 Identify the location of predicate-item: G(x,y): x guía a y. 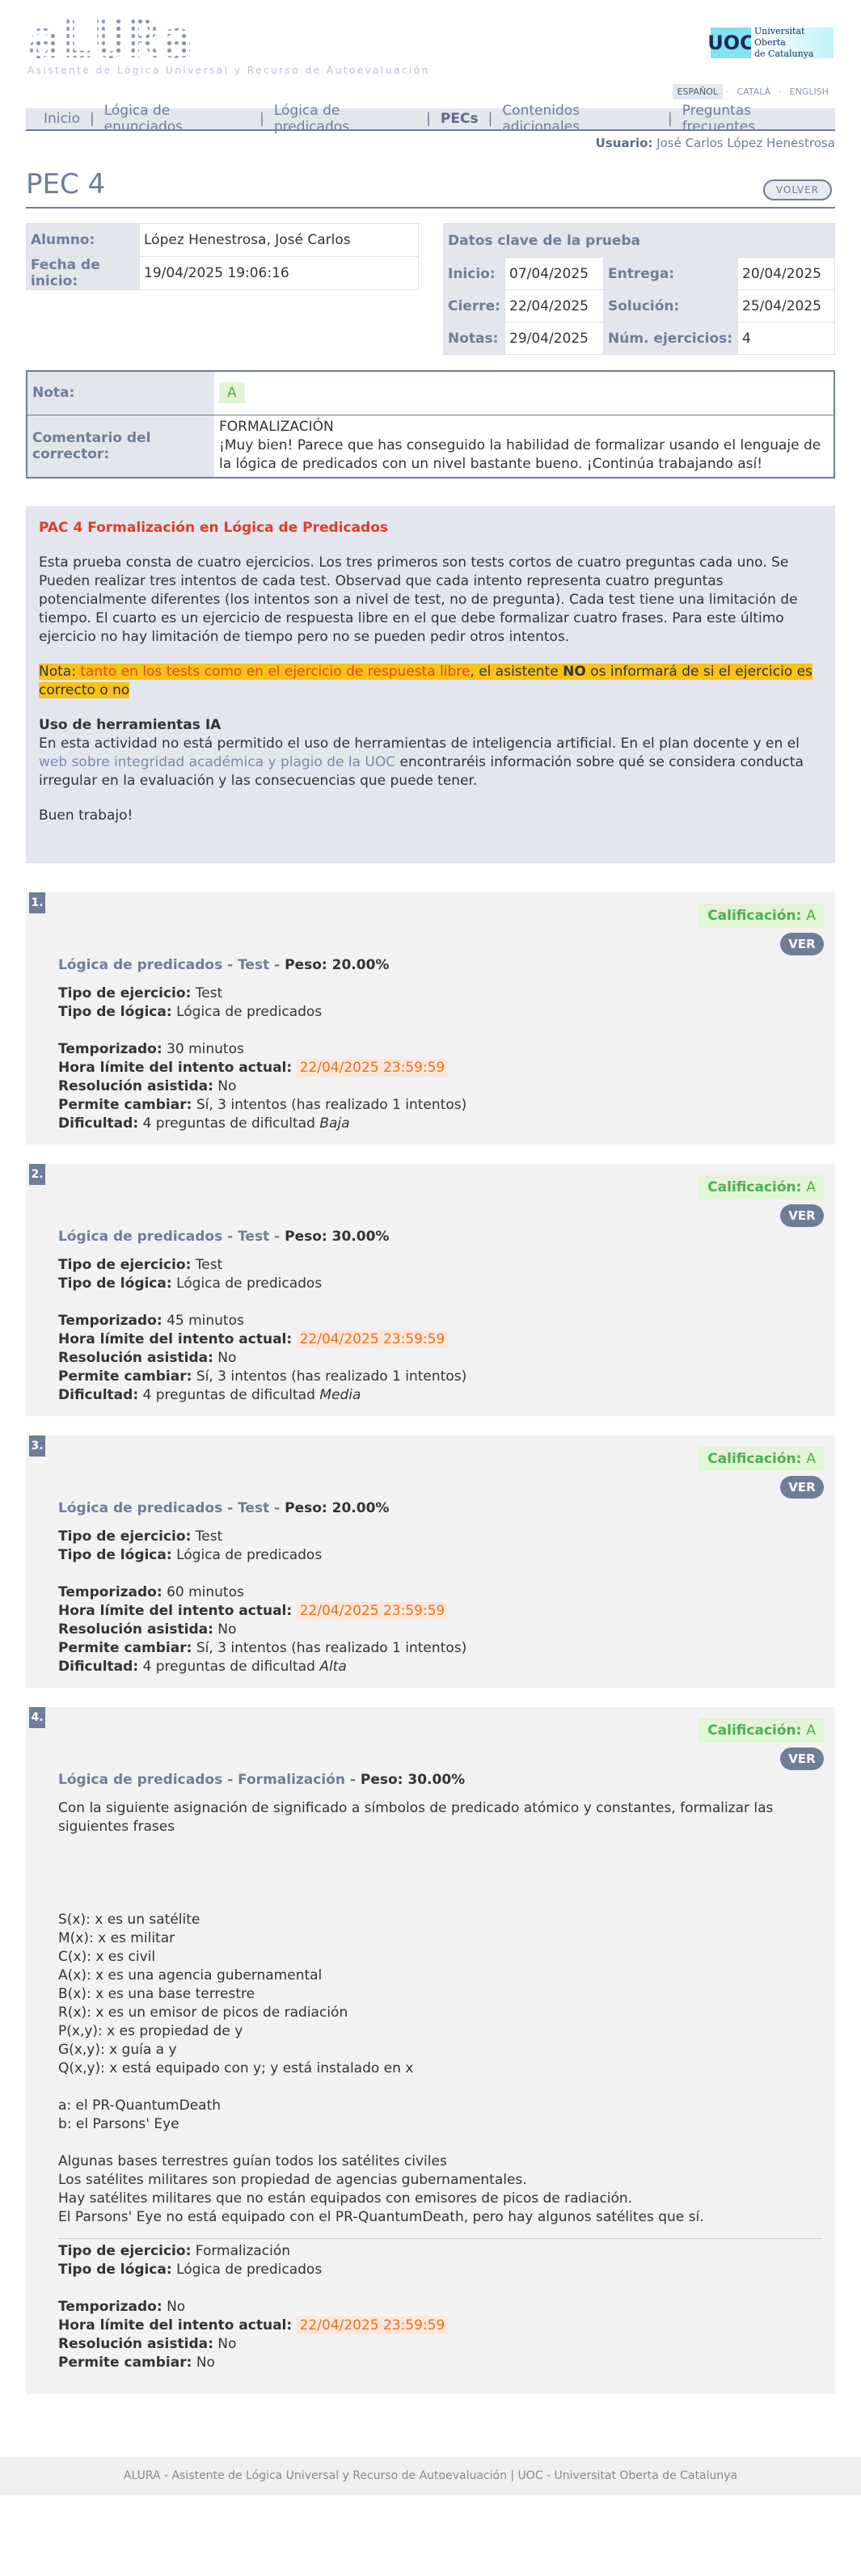
(117, 2050).